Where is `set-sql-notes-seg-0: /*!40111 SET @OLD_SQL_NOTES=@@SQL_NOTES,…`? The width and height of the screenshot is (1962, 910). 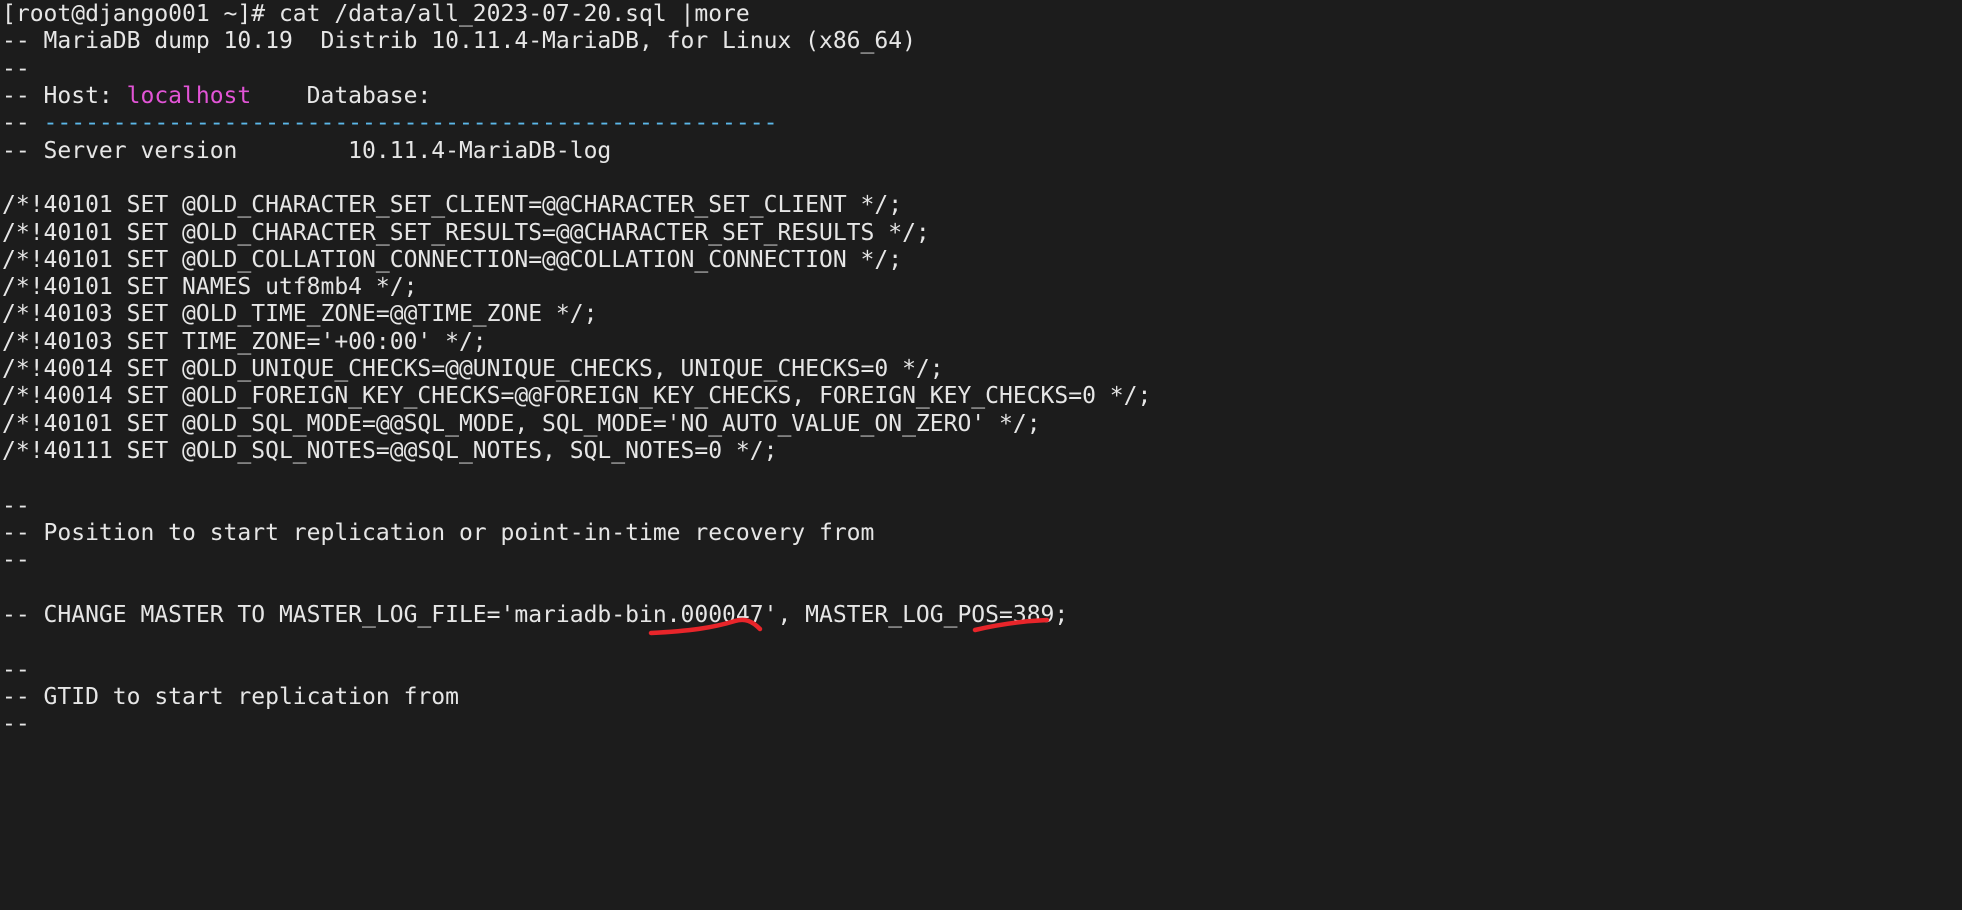 set-sql-notes-seg-0: /*!40111 SET @OLD_SQL_NOTES=@@SQL_NOTES,… is located at coordinates (390, 451).